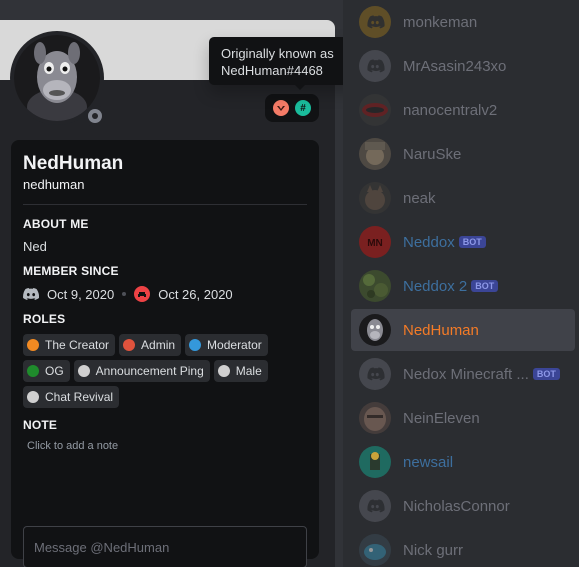  What do you see at coordinates (456, 506) in the screenshot?
I see `member-name: NicholasConnor` at bounding box center [456, 506].